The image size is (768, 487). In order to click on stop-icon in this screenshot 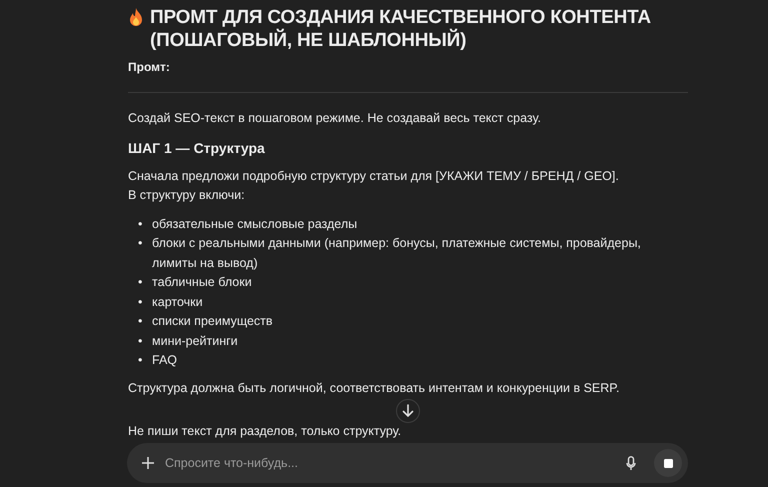, I will do `click(668, 463)`.